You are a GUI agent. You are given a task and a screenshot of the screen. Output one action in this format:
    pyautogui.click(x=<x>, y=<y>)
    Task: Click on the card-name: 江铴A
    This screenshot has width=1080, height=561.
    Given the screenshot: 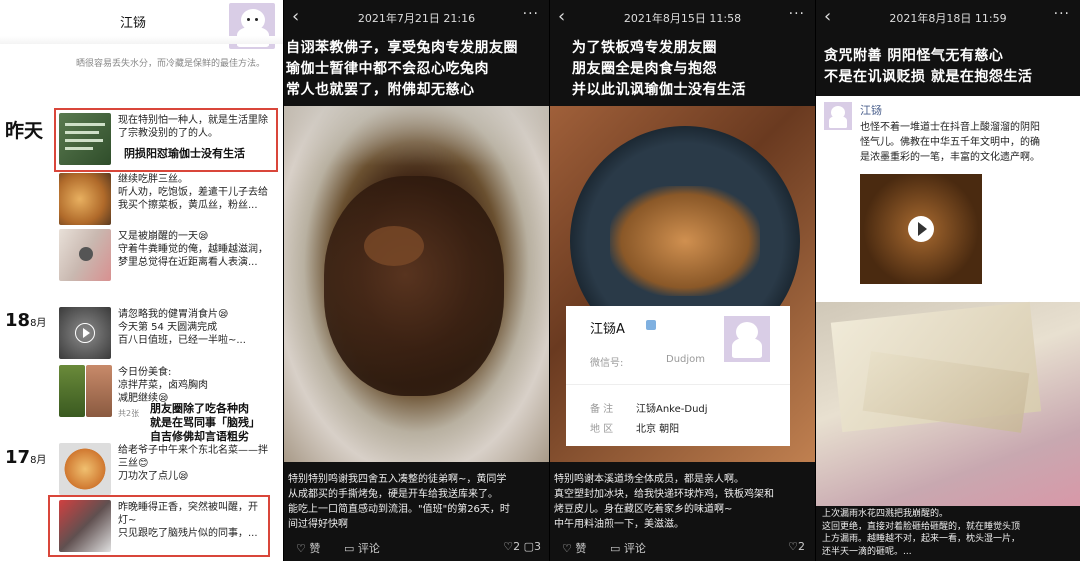 What is the action you would take?
    pyautogui.click(x=607, y=329)
    